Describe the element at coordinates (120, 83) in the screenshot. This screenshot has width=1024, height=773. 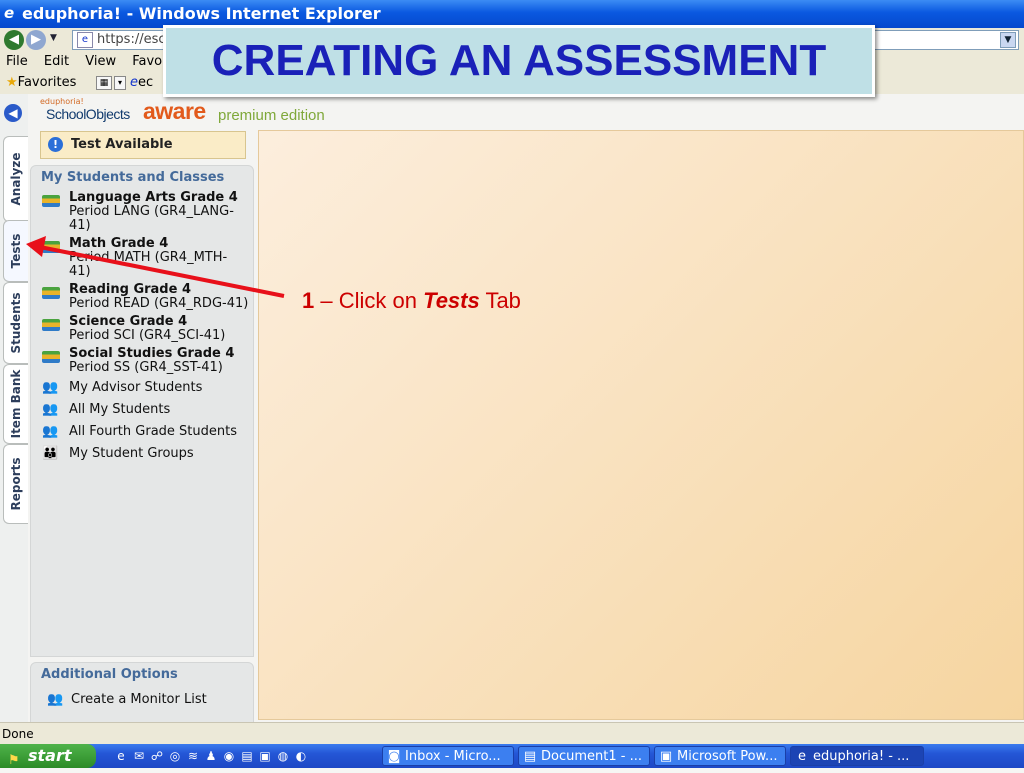
I see `tab-list-dropdown-icon: ▾` at that location.